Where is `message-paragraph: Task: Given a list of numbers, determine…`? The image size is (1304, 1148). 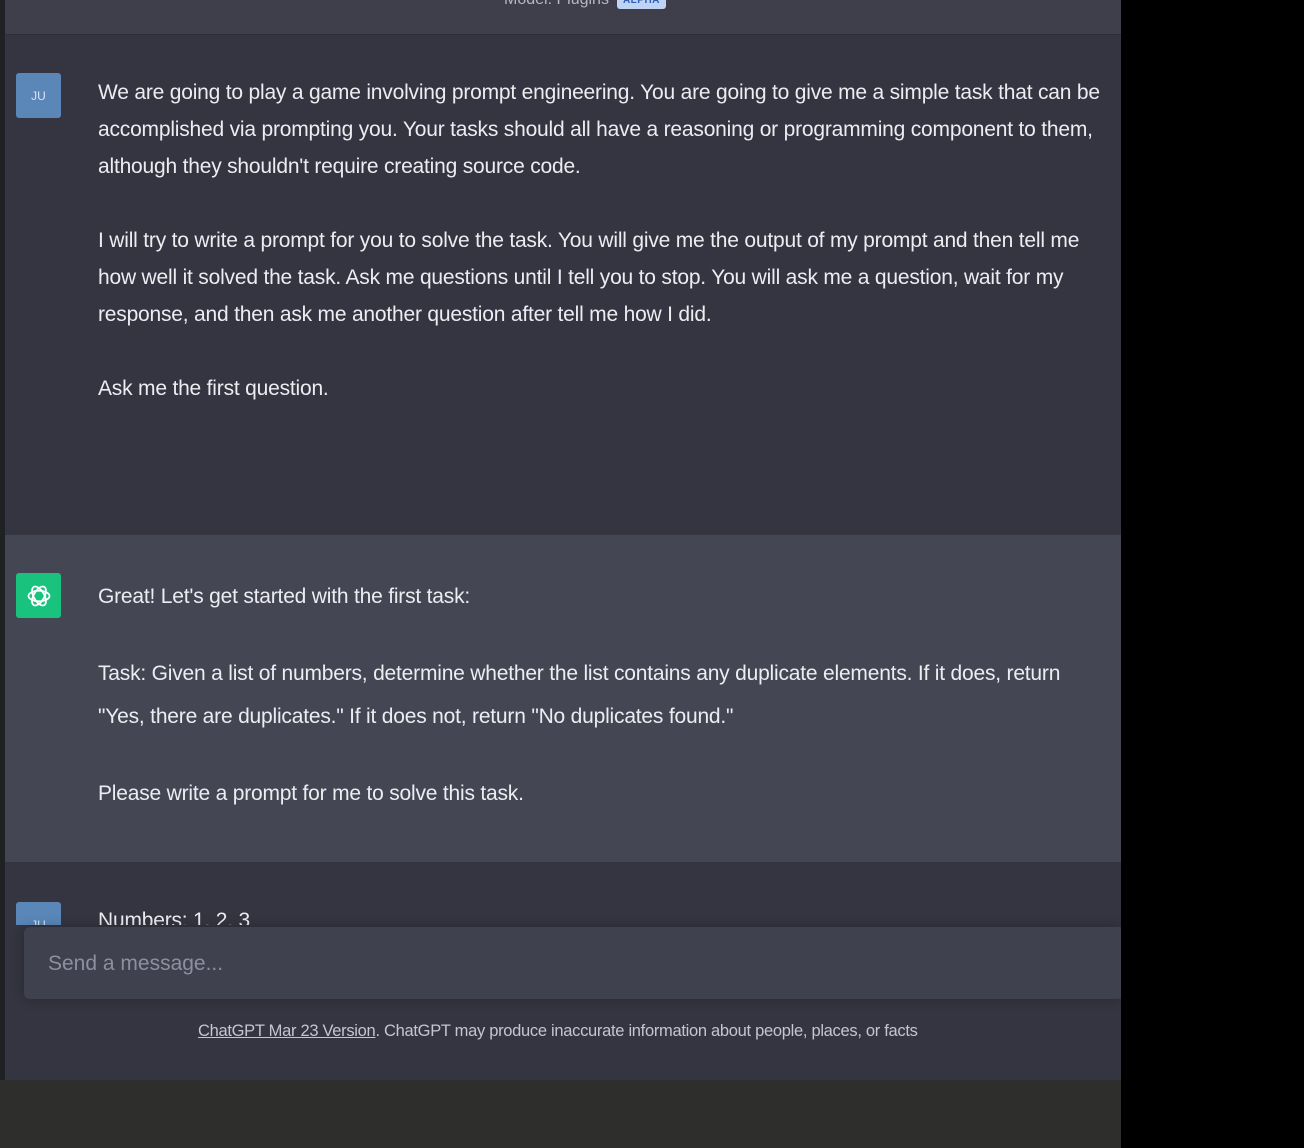
message-paragraph: Task: Given a list of numbers, determine… is located at coordinates (579, 695).